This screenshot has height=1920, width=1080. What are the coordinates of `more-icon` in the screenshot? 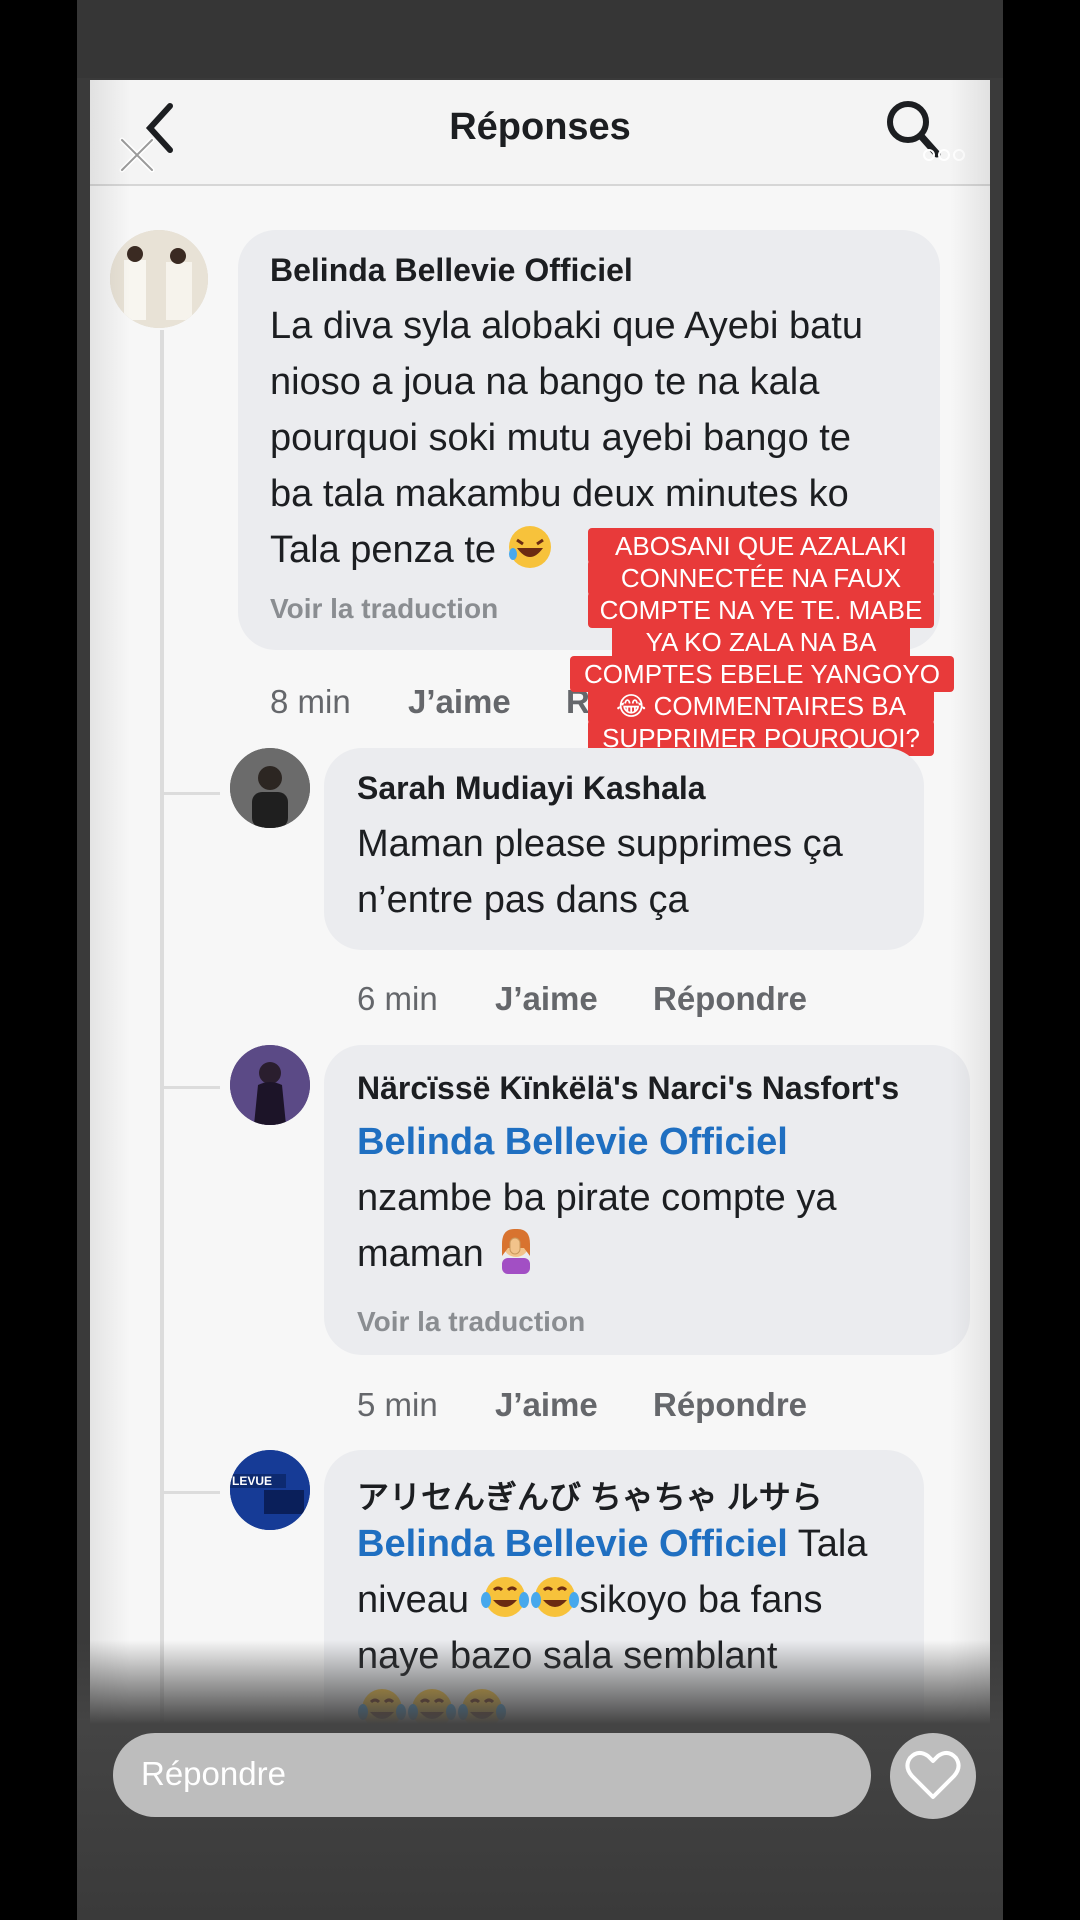 It's located at (944, 155).